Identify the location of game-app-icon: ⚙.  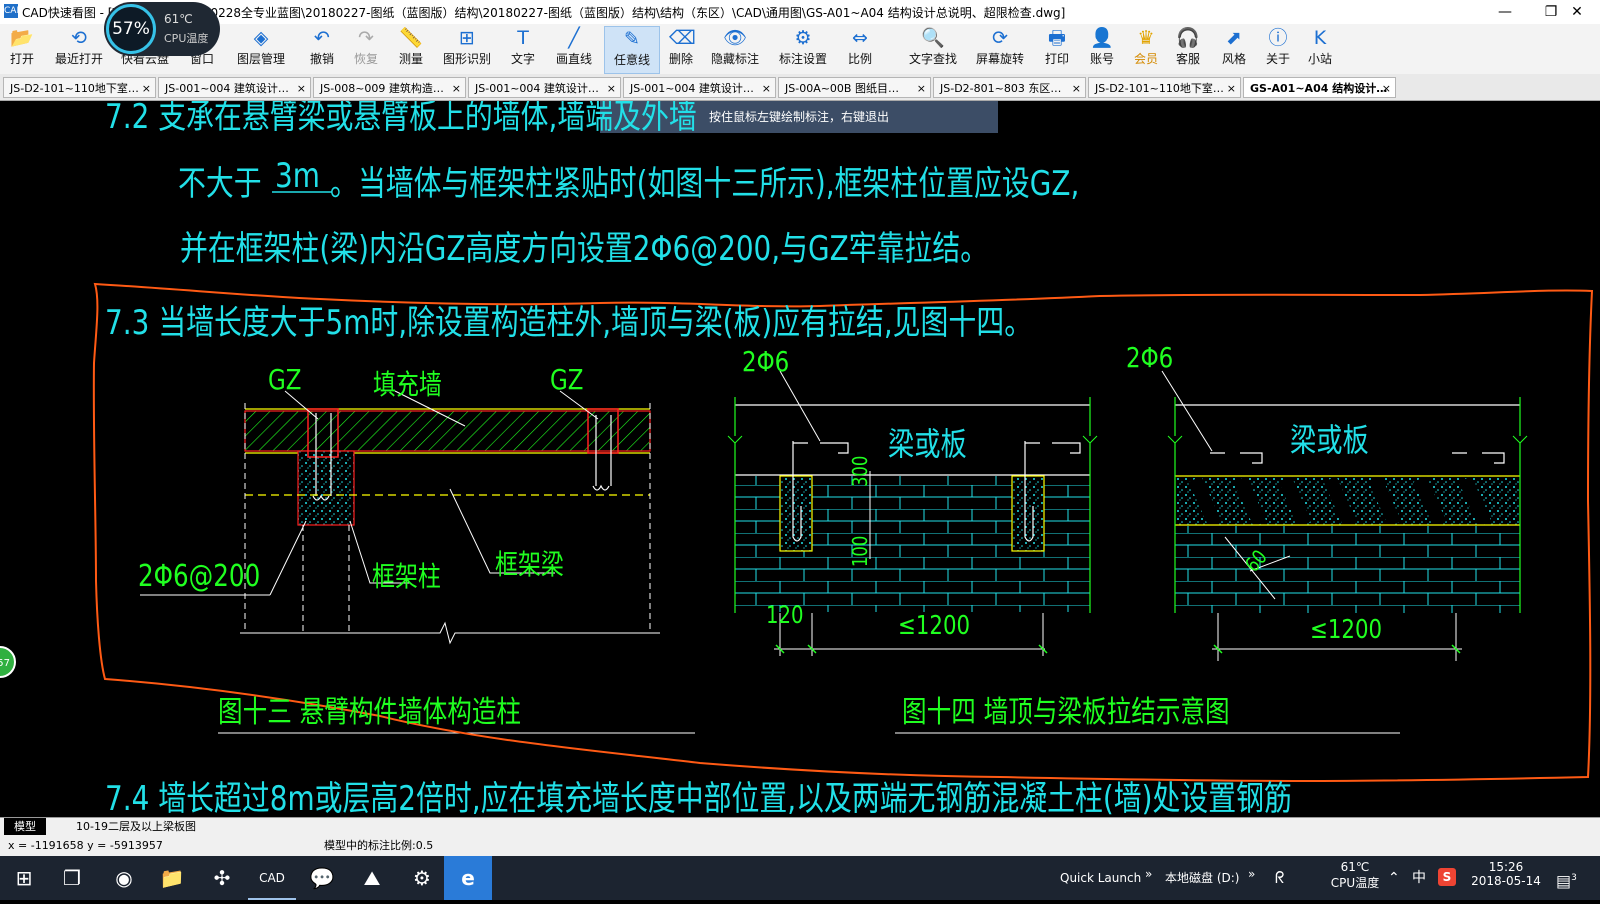
(422, 878).